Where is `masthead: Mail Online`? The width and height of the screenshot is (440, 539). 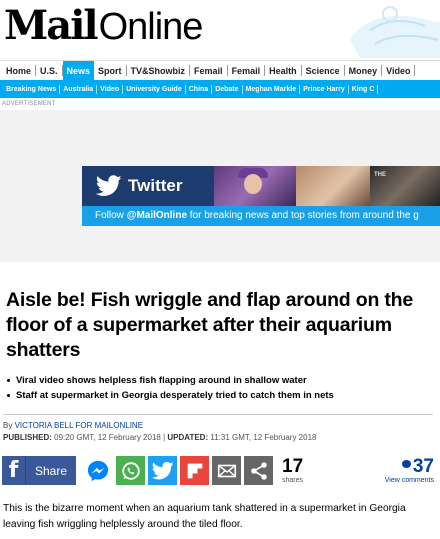 masthead: Mail Online is located at coordinates (220, 30).